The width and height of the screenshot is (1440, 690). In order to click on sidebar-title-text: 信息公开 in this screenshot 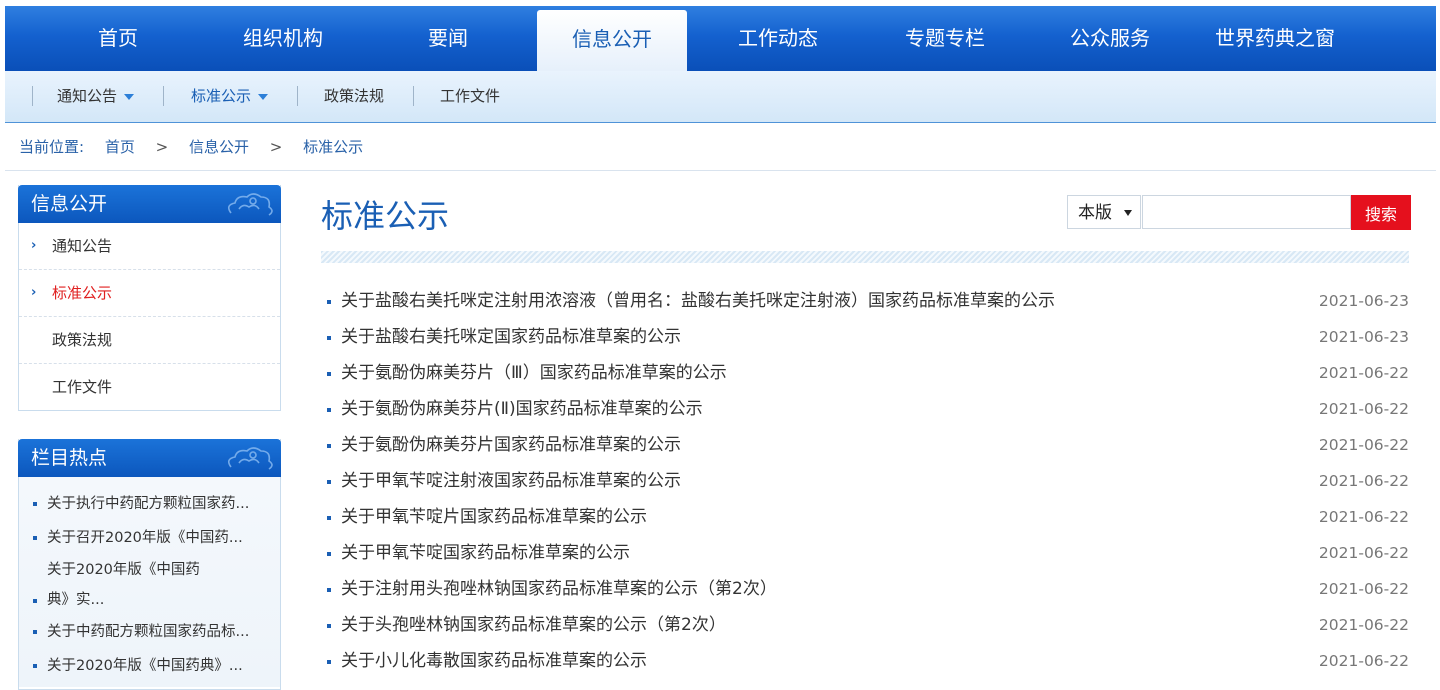, I will do `click(69, 204)`.